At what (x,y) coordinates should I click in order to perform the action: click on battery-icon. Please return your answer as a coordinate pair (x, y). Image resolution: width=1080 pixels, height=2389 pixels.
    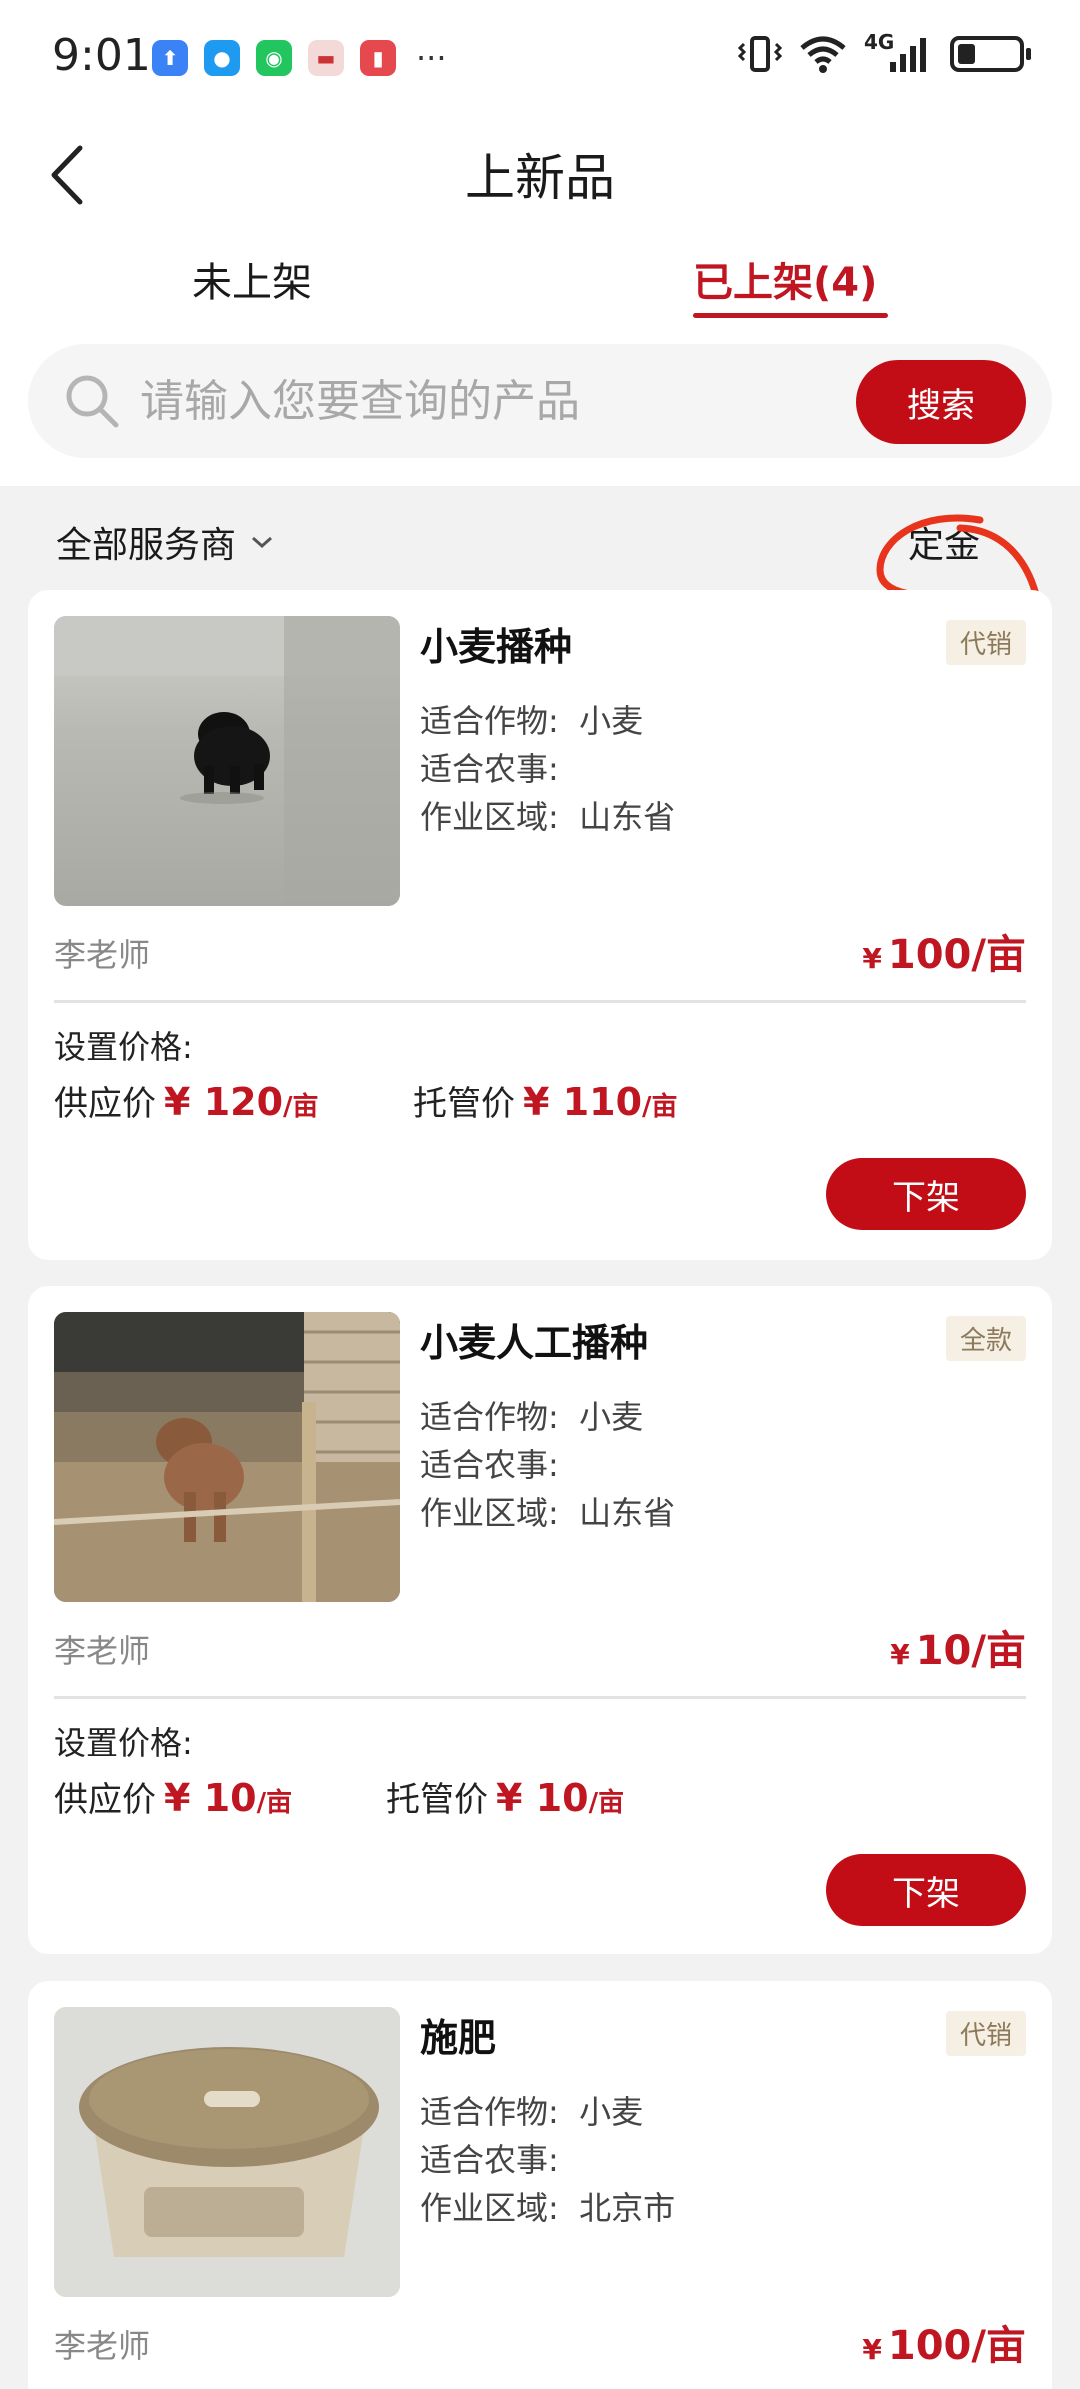
    Looking at the image, I should click on (990, 54).